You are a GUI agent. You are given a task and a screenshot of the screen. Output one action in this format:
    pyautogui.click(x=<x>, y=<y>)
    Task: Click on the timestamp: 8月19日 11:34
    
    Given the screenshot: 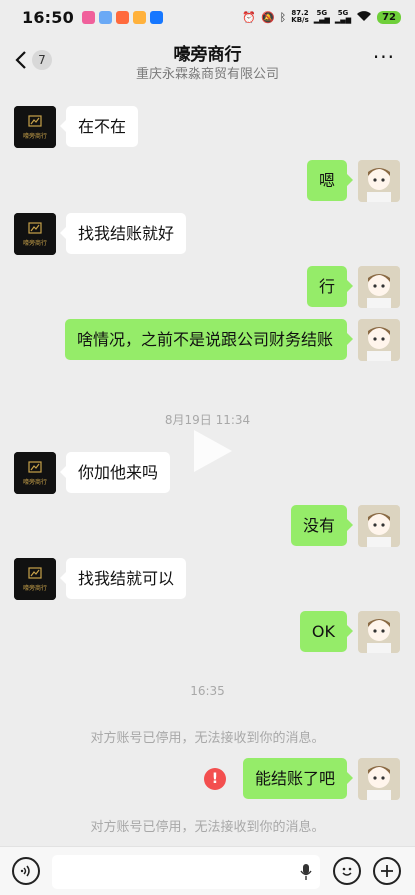 What is the action you would take?
    pyautogui.click(x=207, y=420)
    